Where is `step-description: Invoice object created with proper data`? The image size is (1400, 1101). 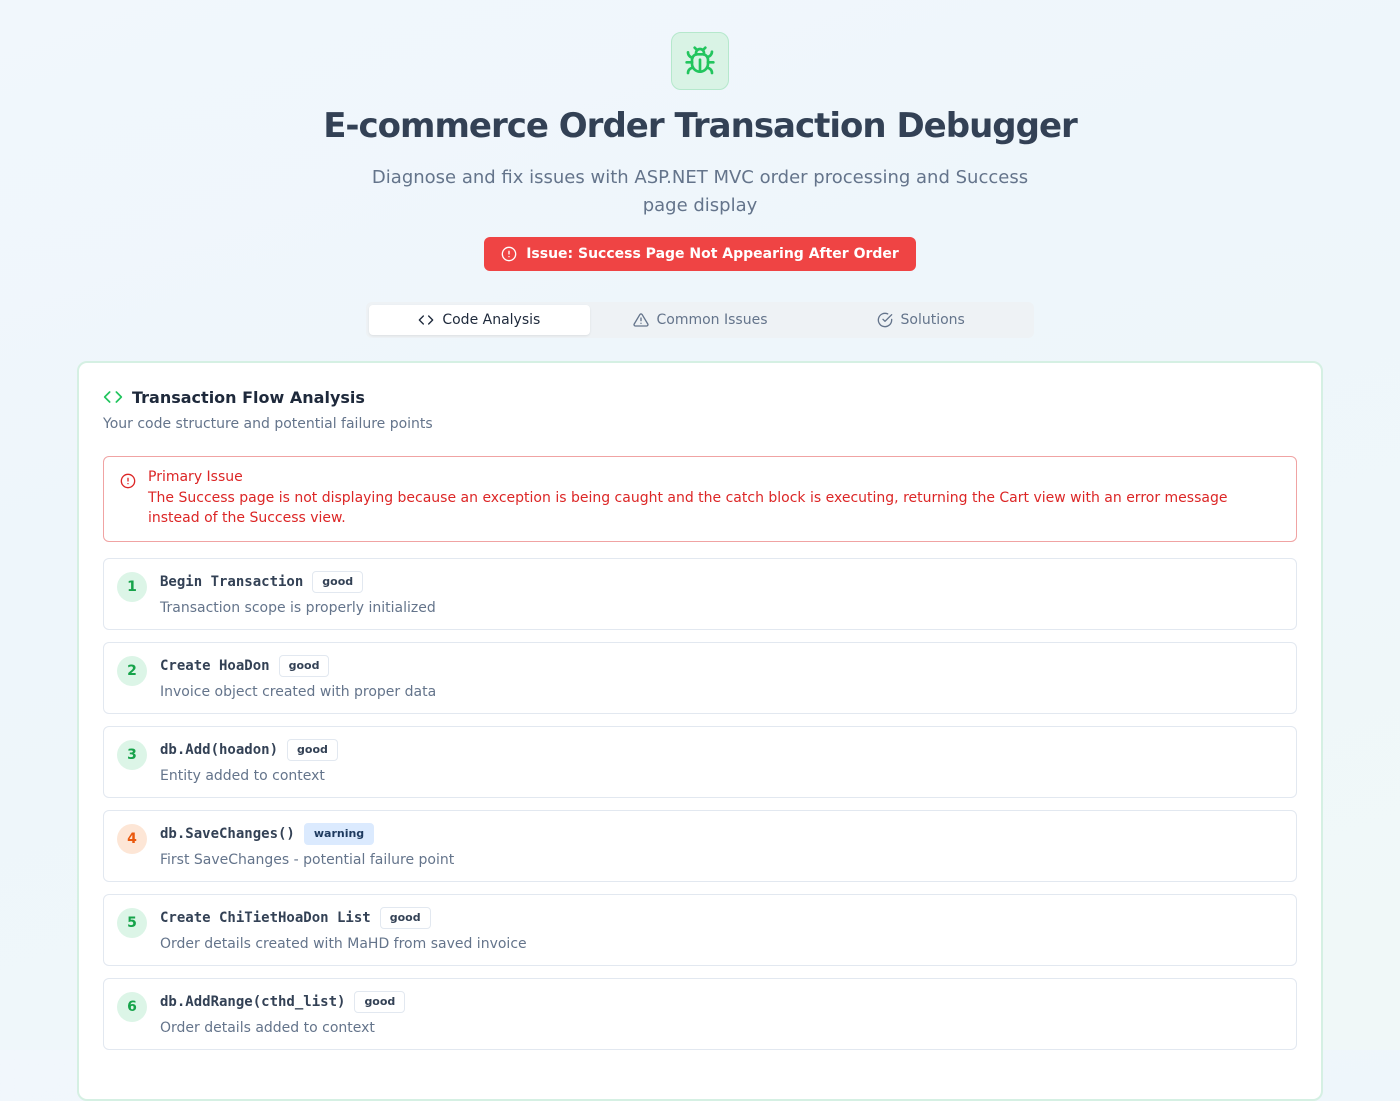
step-description: Invoice object created with proper data is located at coordinates (298, 692).